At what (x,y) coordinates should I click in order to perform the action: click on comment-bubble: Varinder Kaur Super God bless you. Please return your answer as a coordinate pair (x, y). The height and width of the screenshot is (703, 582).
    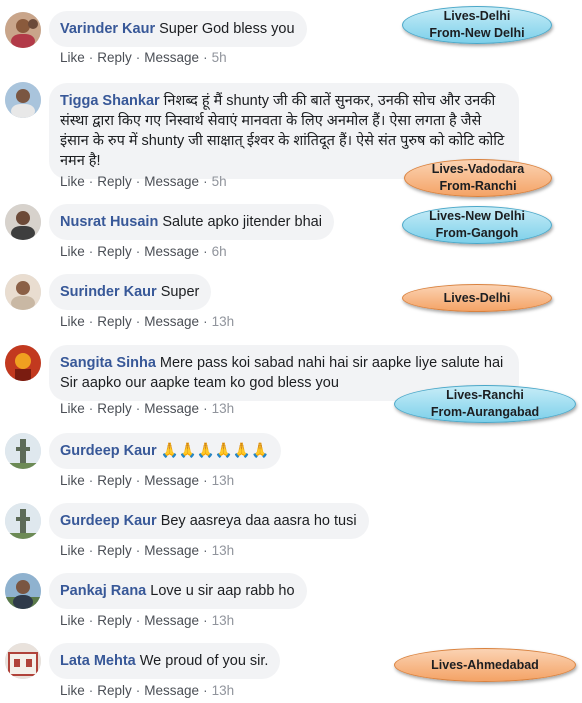
    Looking at the image, I should click on (178, 29).